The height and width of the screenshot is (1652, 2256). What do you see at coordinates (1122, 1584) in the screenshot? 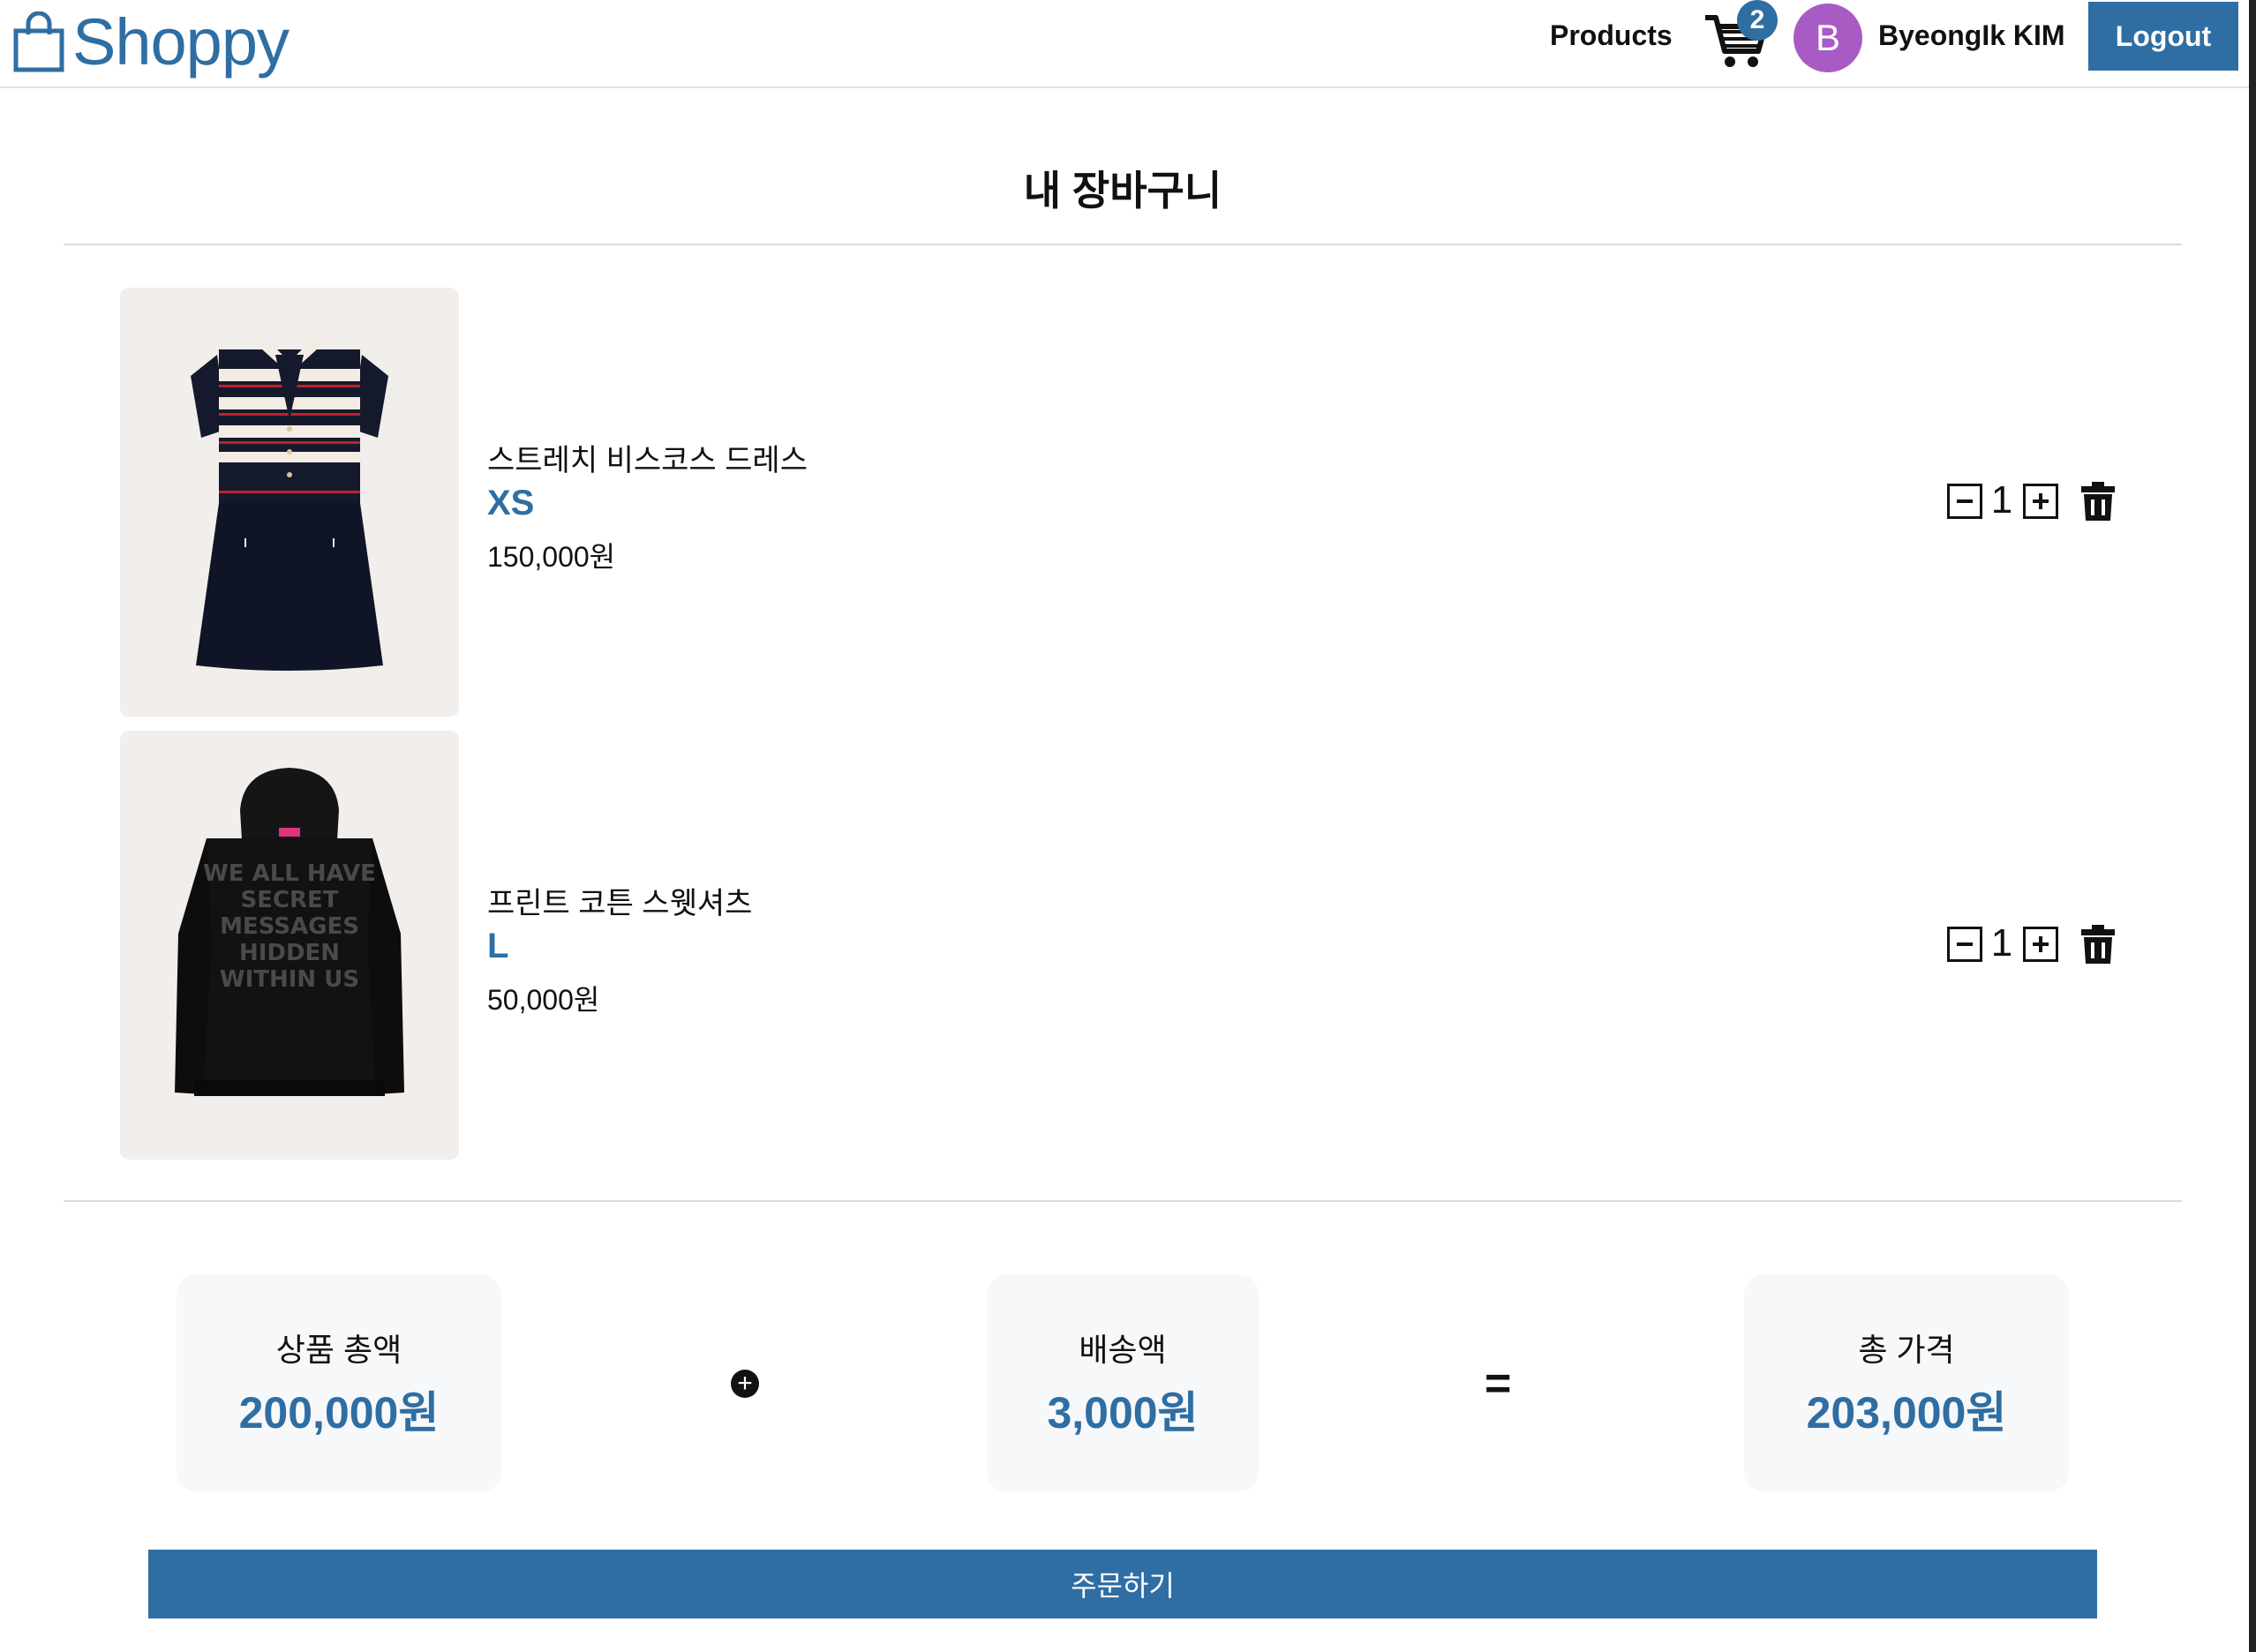
I see `order-button: 주문하기` at bounding box center [1122, 1584].